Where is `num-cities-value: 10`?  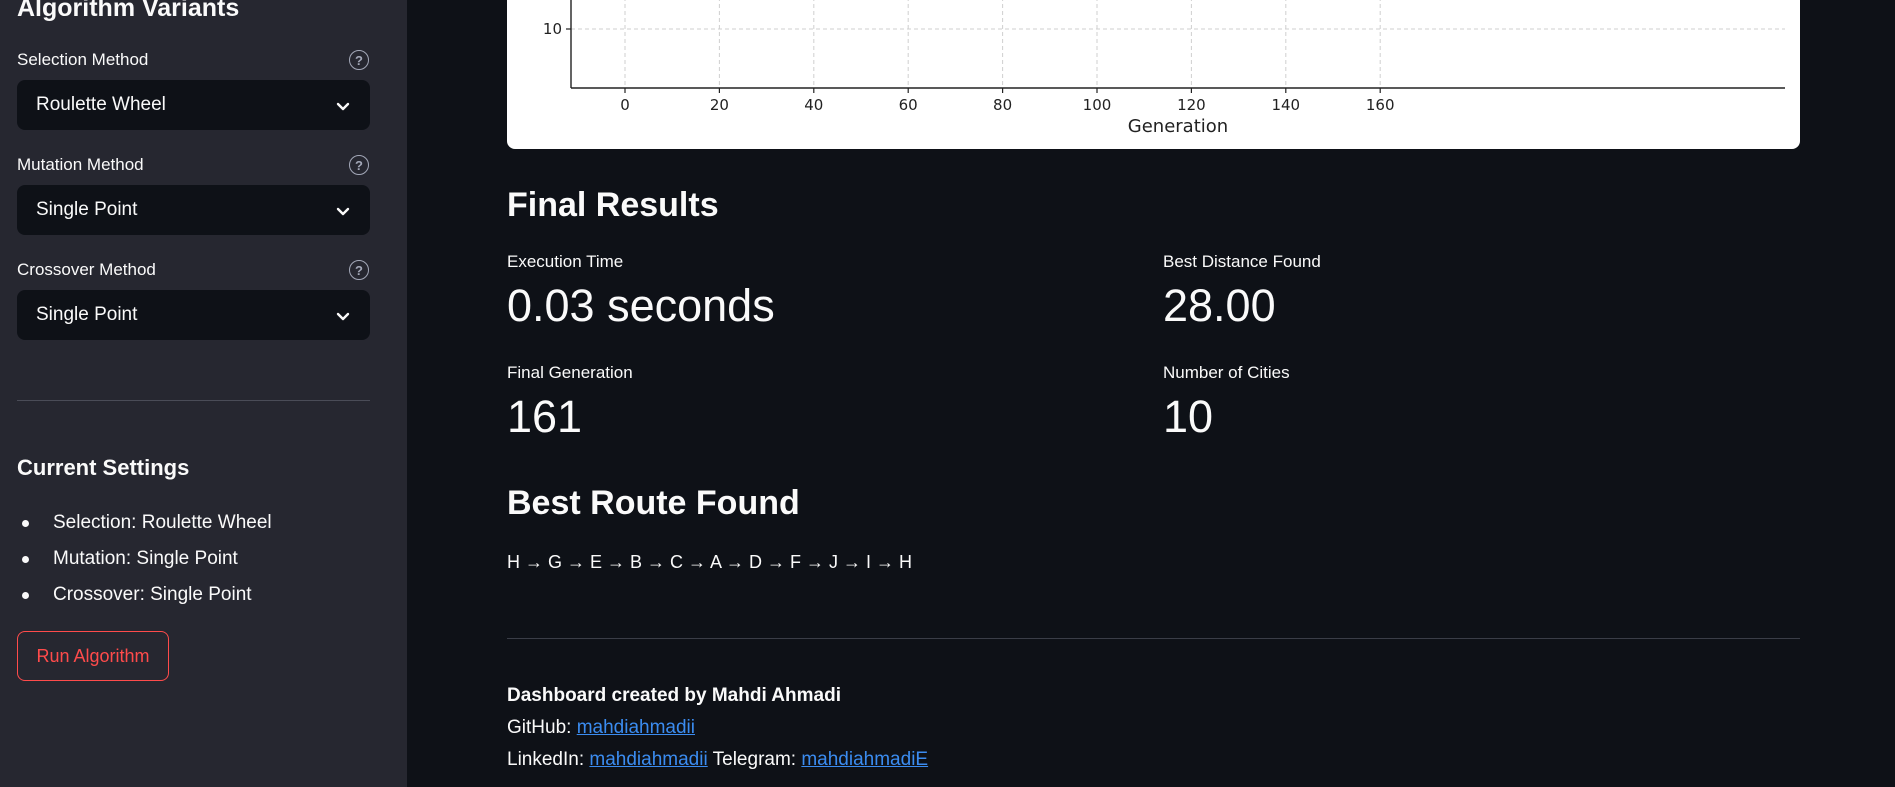 num-cities-value: 10 is located at coordinates (1188, 416).